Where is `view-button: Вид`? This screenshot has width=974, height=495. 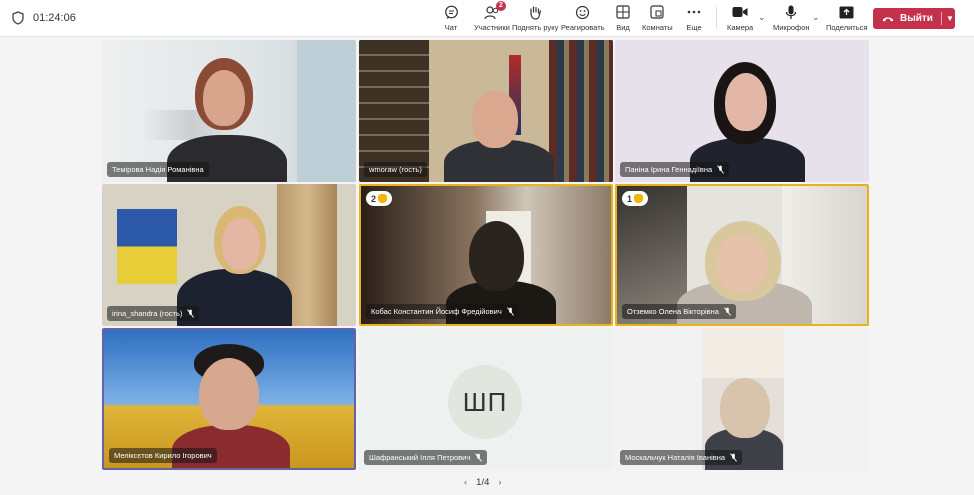
view-button: Вид is located at coordinates (623, 19).